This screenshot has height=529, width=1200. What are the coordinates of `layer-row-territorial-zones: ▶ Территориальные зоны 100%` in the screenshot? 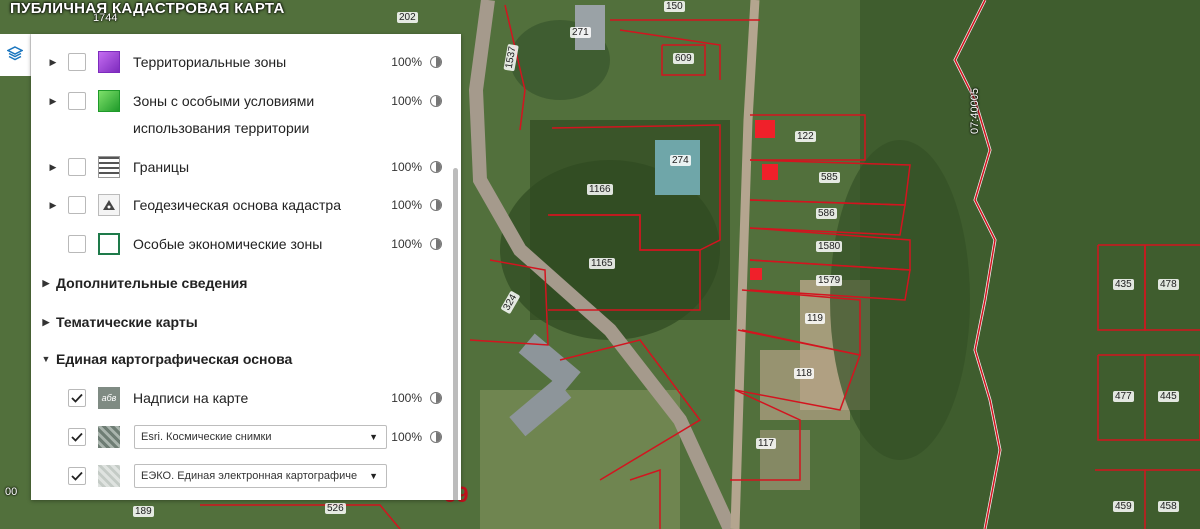 It's located at (243, 62).